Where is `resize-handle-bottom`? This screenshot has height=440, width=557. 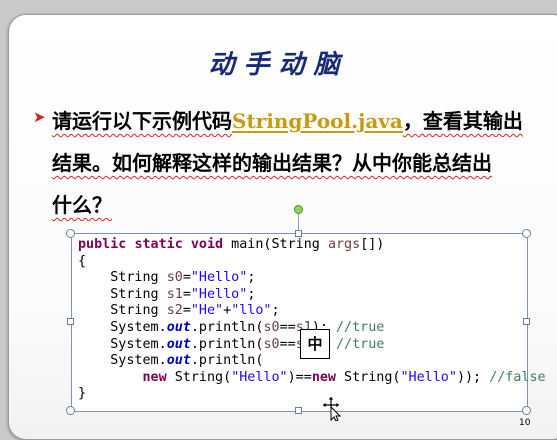
resize-handle-bottom is located at coordinates (298, 410).